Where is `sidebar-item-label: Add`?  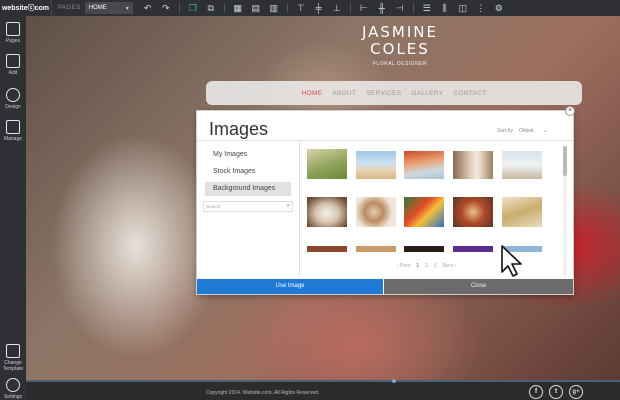
sidebar-item-label: Add is located at coordinates (13, 73).